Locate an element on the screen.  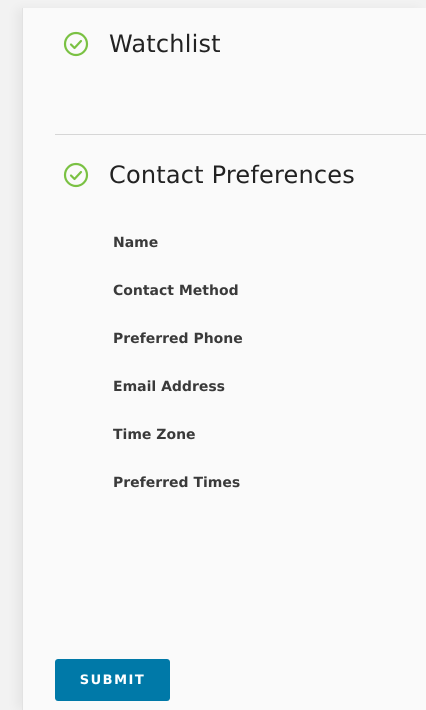
field-label: Time Zone is located at coordinates (155, 435).